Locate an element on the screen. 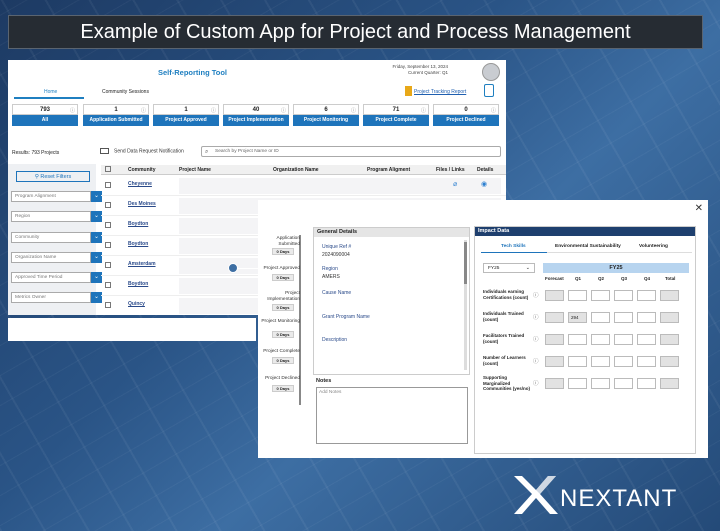 The image size is (720, 531). table-row: Cheyenne ⌀ ◉ is located at coordinates (303, 186).